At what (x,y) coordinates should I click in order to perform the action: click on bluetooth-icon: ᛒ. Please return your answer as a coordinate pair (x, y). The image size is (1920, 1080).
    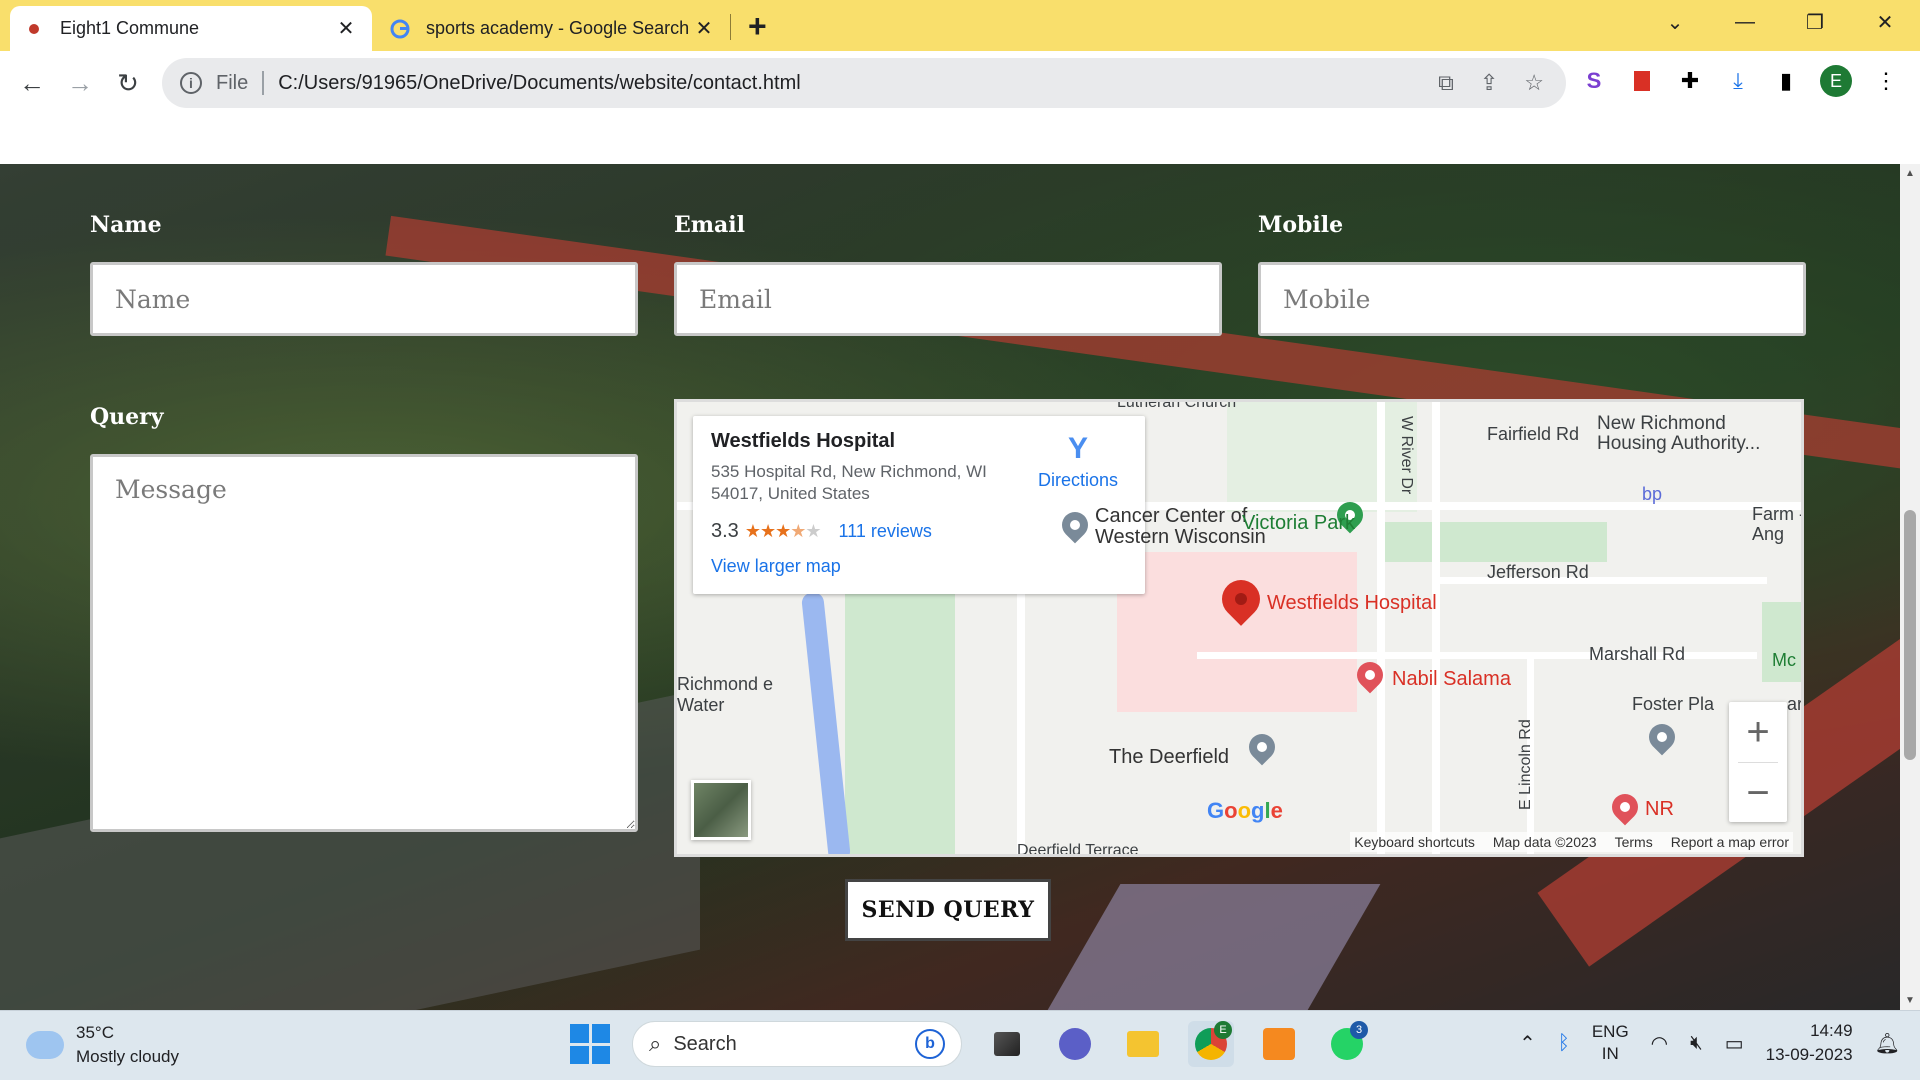
    Looking at the image, I should click on (1564, 1043).